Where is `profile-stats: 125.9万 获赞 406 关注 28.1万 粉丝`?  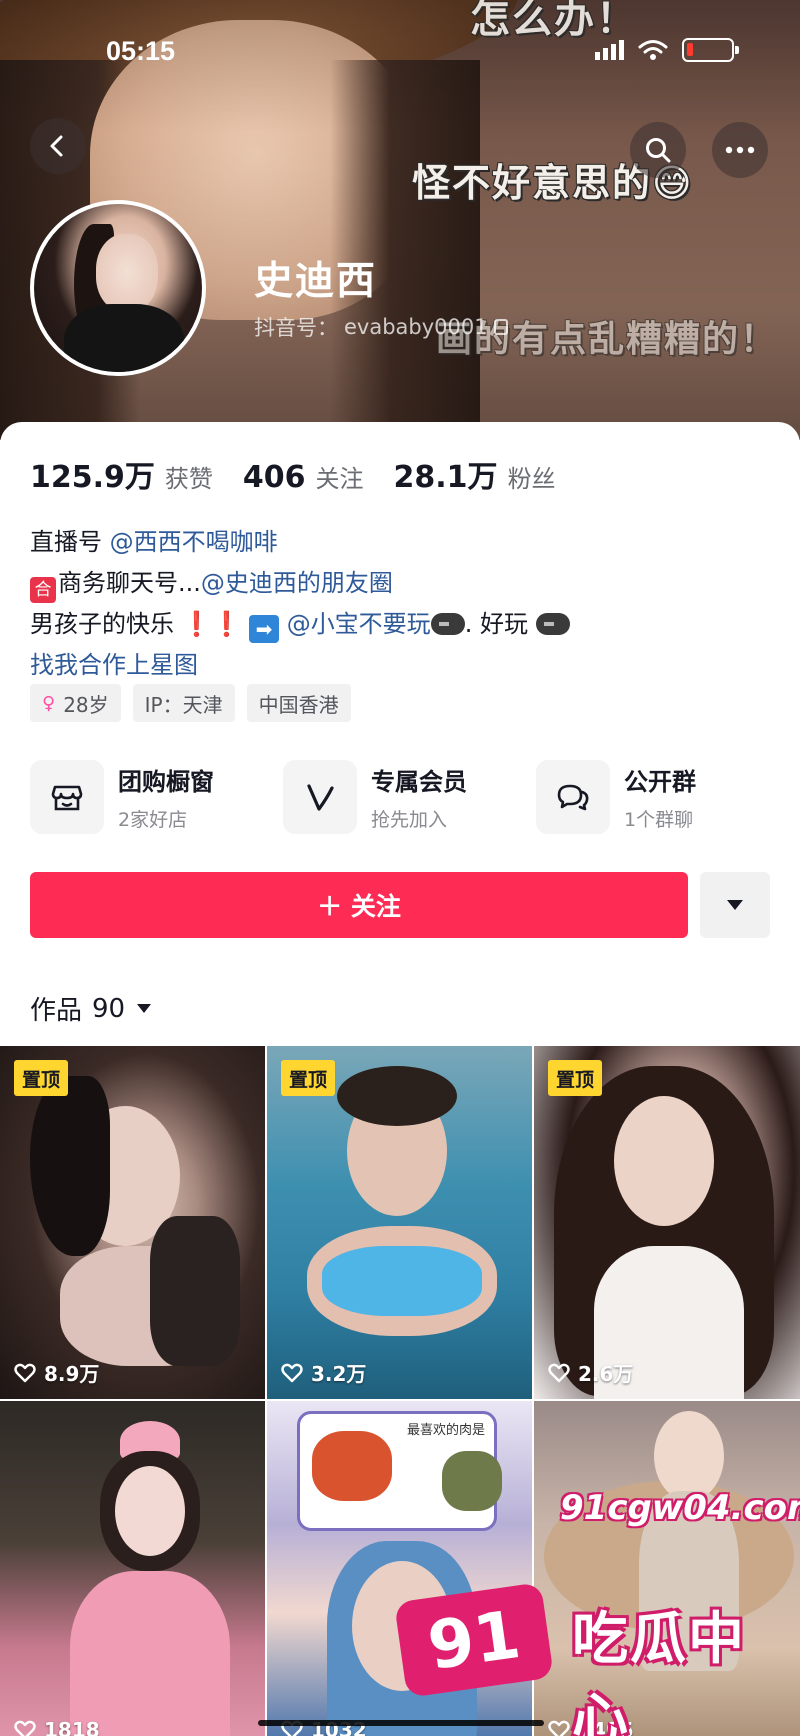
profile-stats: 125.9万 获赞 406 关注 28.1万 粉丝 is located at coordinates (293, 474).